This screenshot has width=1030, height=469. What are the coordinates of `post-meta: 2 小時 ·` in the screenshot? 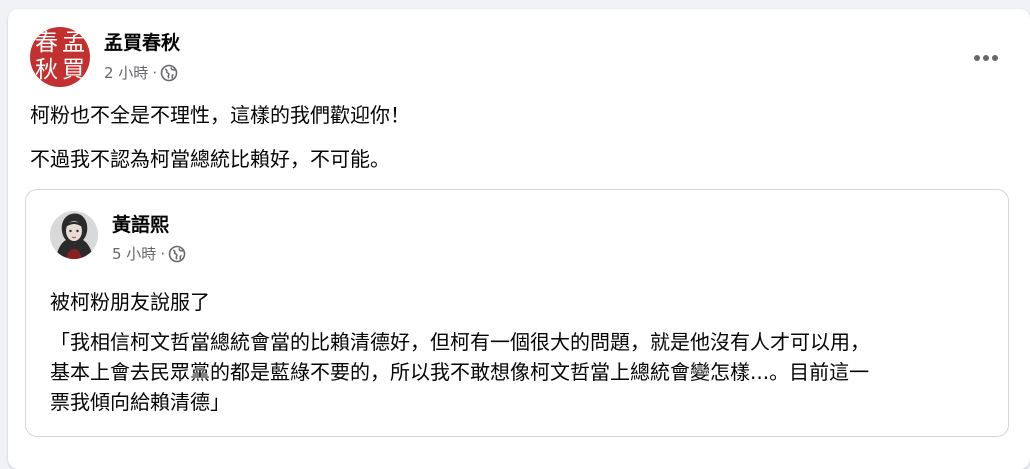 It's located at (141, 73).